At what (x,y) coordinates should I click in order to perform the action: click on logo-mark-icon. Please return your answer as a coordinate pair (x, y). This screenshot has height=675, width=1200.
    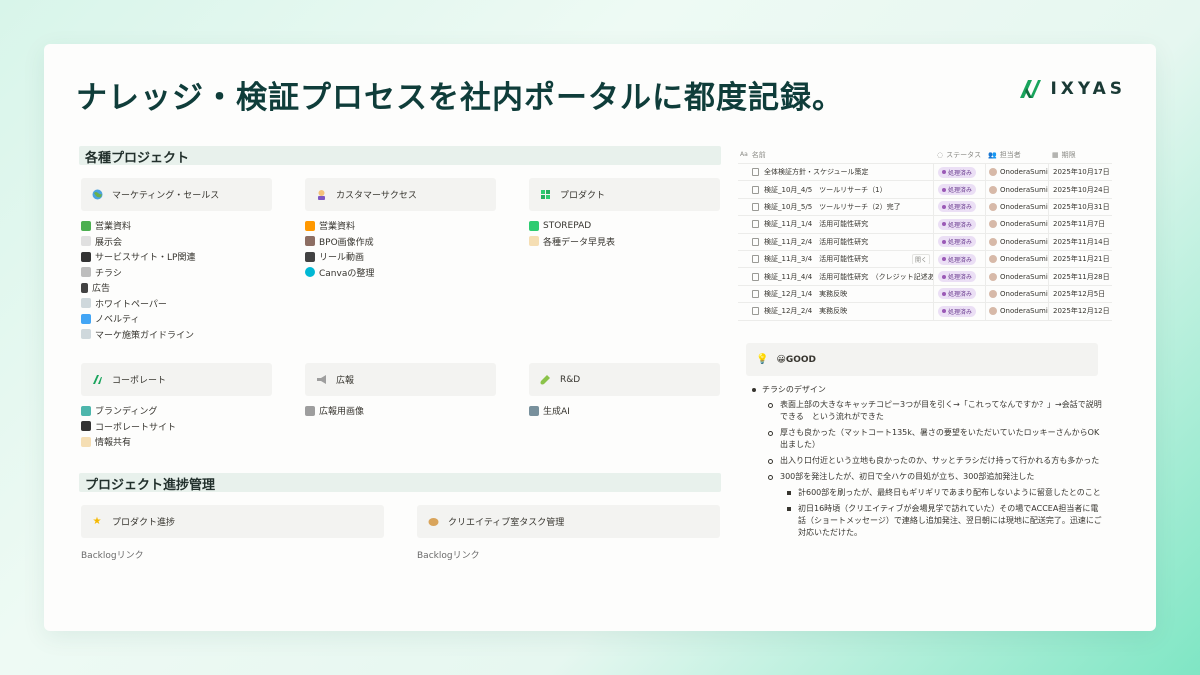
    Looking at the image, I should click on (97, 380).